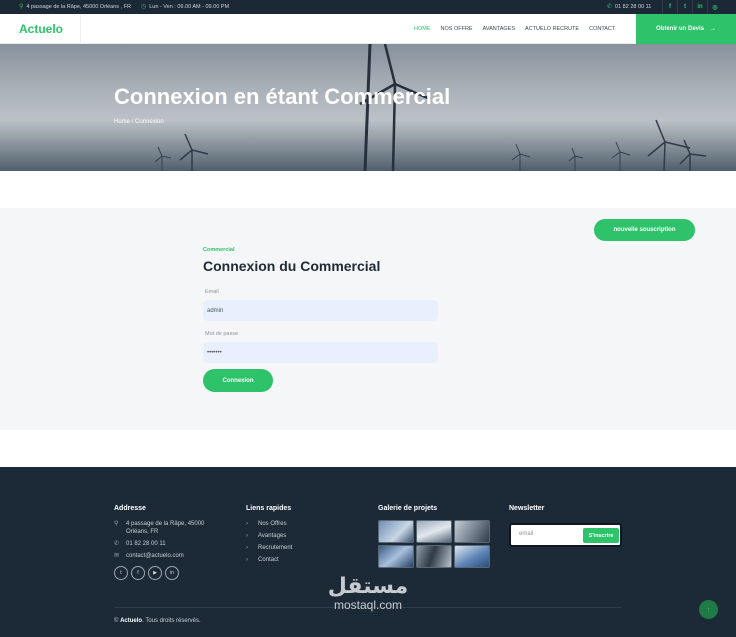 Image resolution: width=736 pixels, height=637 pixels. What do you see at coordinates (212, 292) in the screenshot?
I see `email-label: Email` at bounding box center [212, 292].